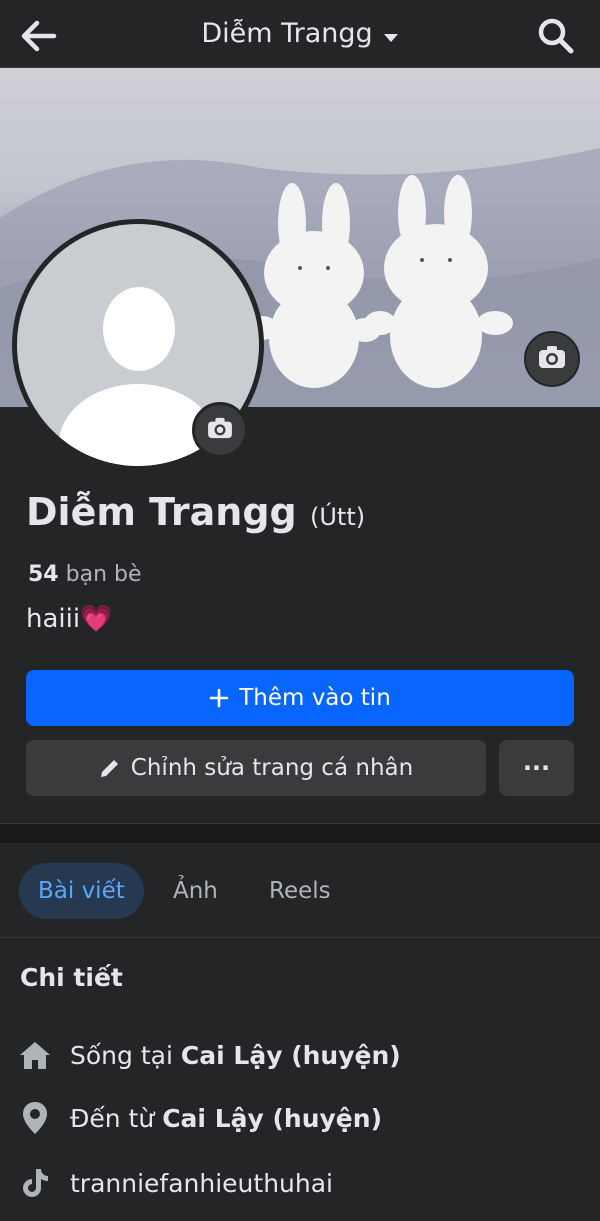  I want to click on tab-posts: Bài viết, so click(81, 891).